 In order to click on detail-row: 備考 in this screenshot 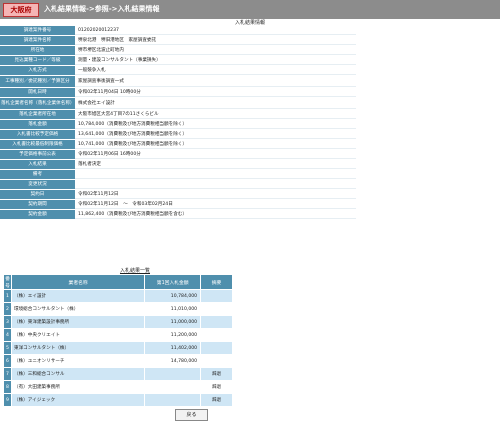, I will do `click(178, 175)`.